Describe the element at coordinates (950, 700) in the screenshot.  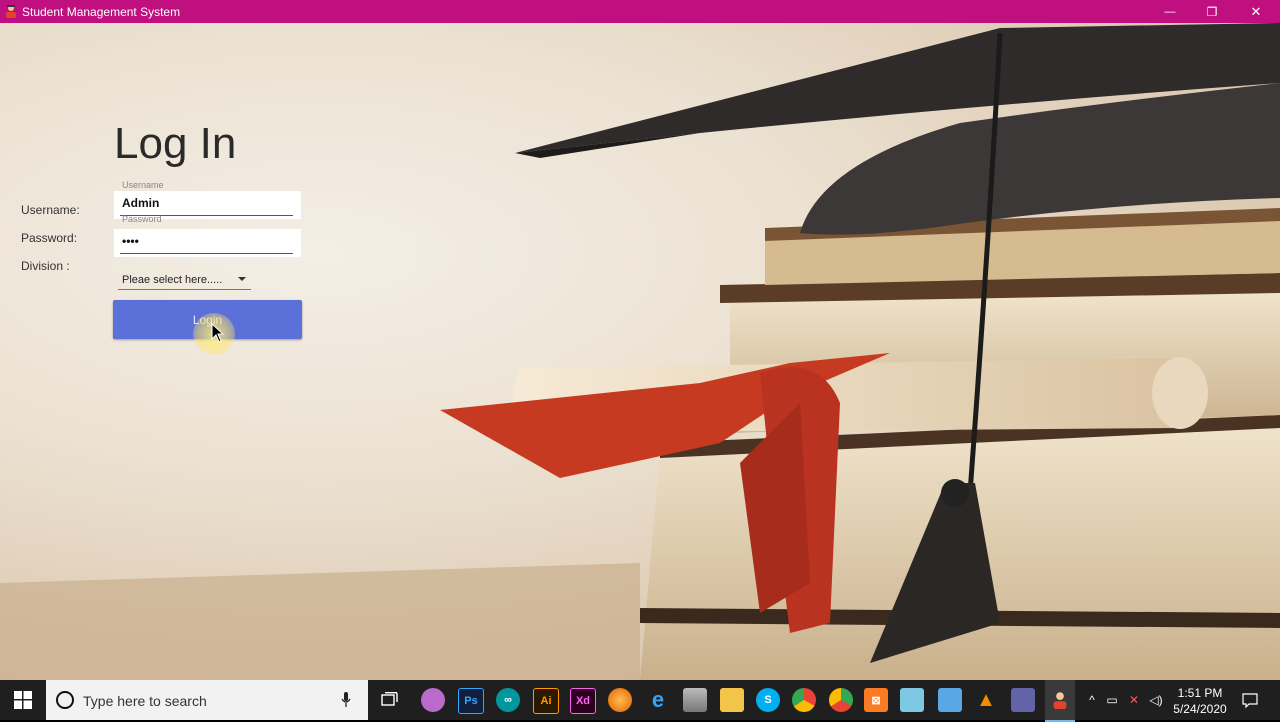
I see `cube-app-icon` at that location.